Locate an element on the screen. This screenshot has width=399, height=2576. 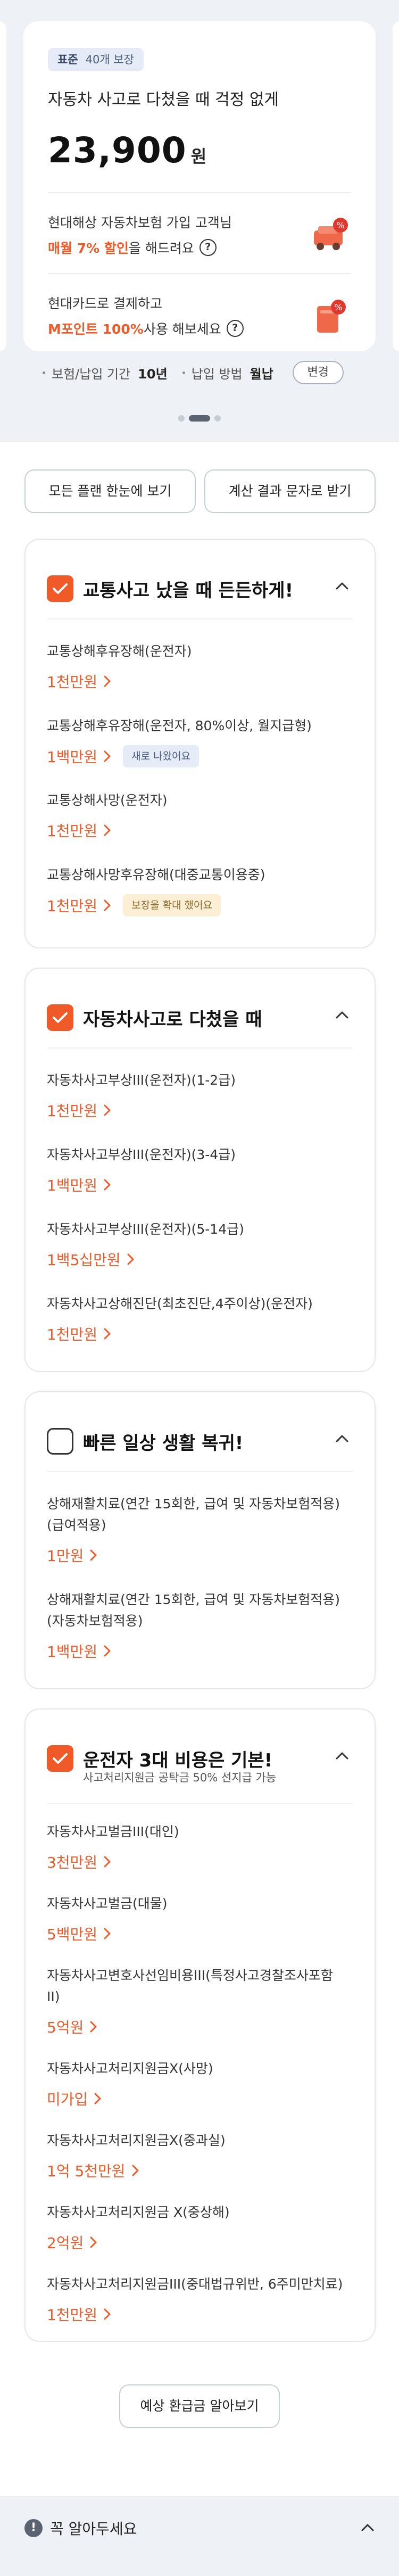
coverage-amount-selector: 1천만원 보장을 확대 했어요 is located at coordinates (200, 906).